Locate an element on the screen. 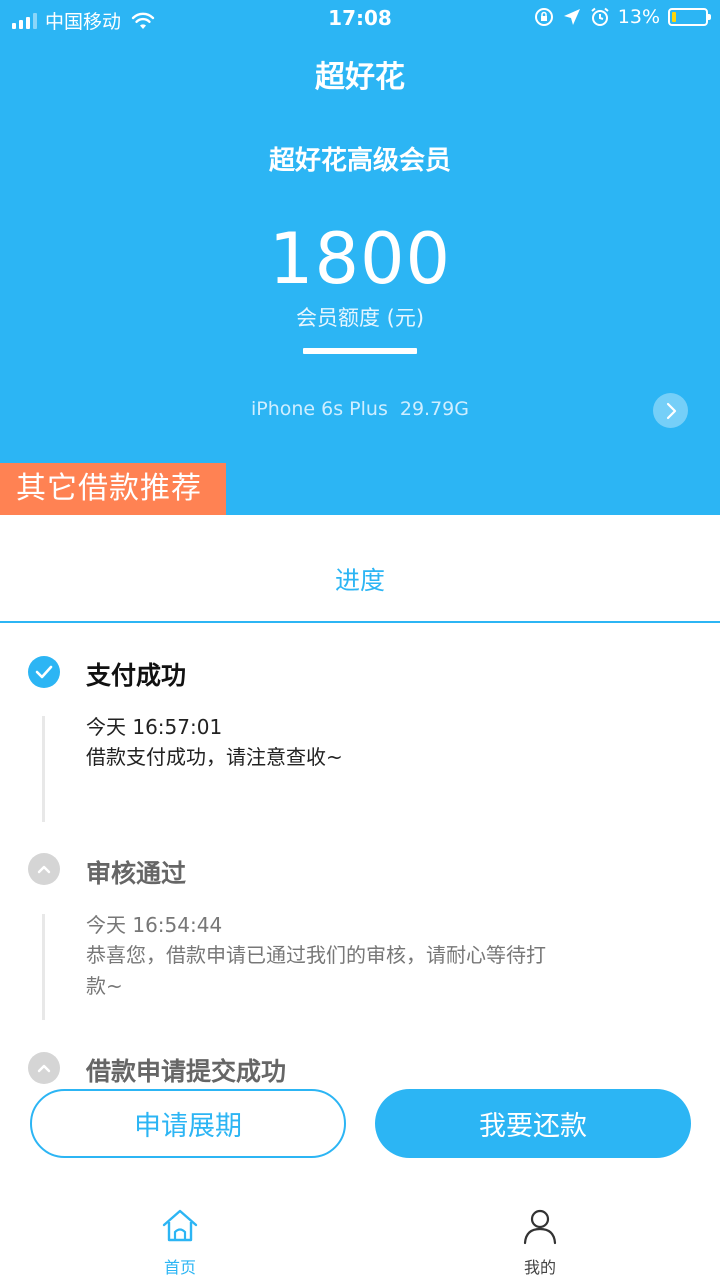 This screenshot has width=720, height=1280. status-bar: 中国移动 17:08 13% is located at coordinates (360, 19).